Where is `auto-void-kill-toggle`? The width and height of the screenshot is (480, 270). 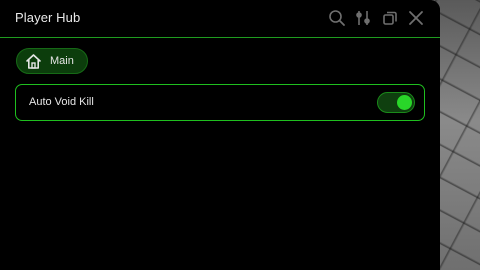 auto-void-kill-toggle is located at coordinates (396, 102).